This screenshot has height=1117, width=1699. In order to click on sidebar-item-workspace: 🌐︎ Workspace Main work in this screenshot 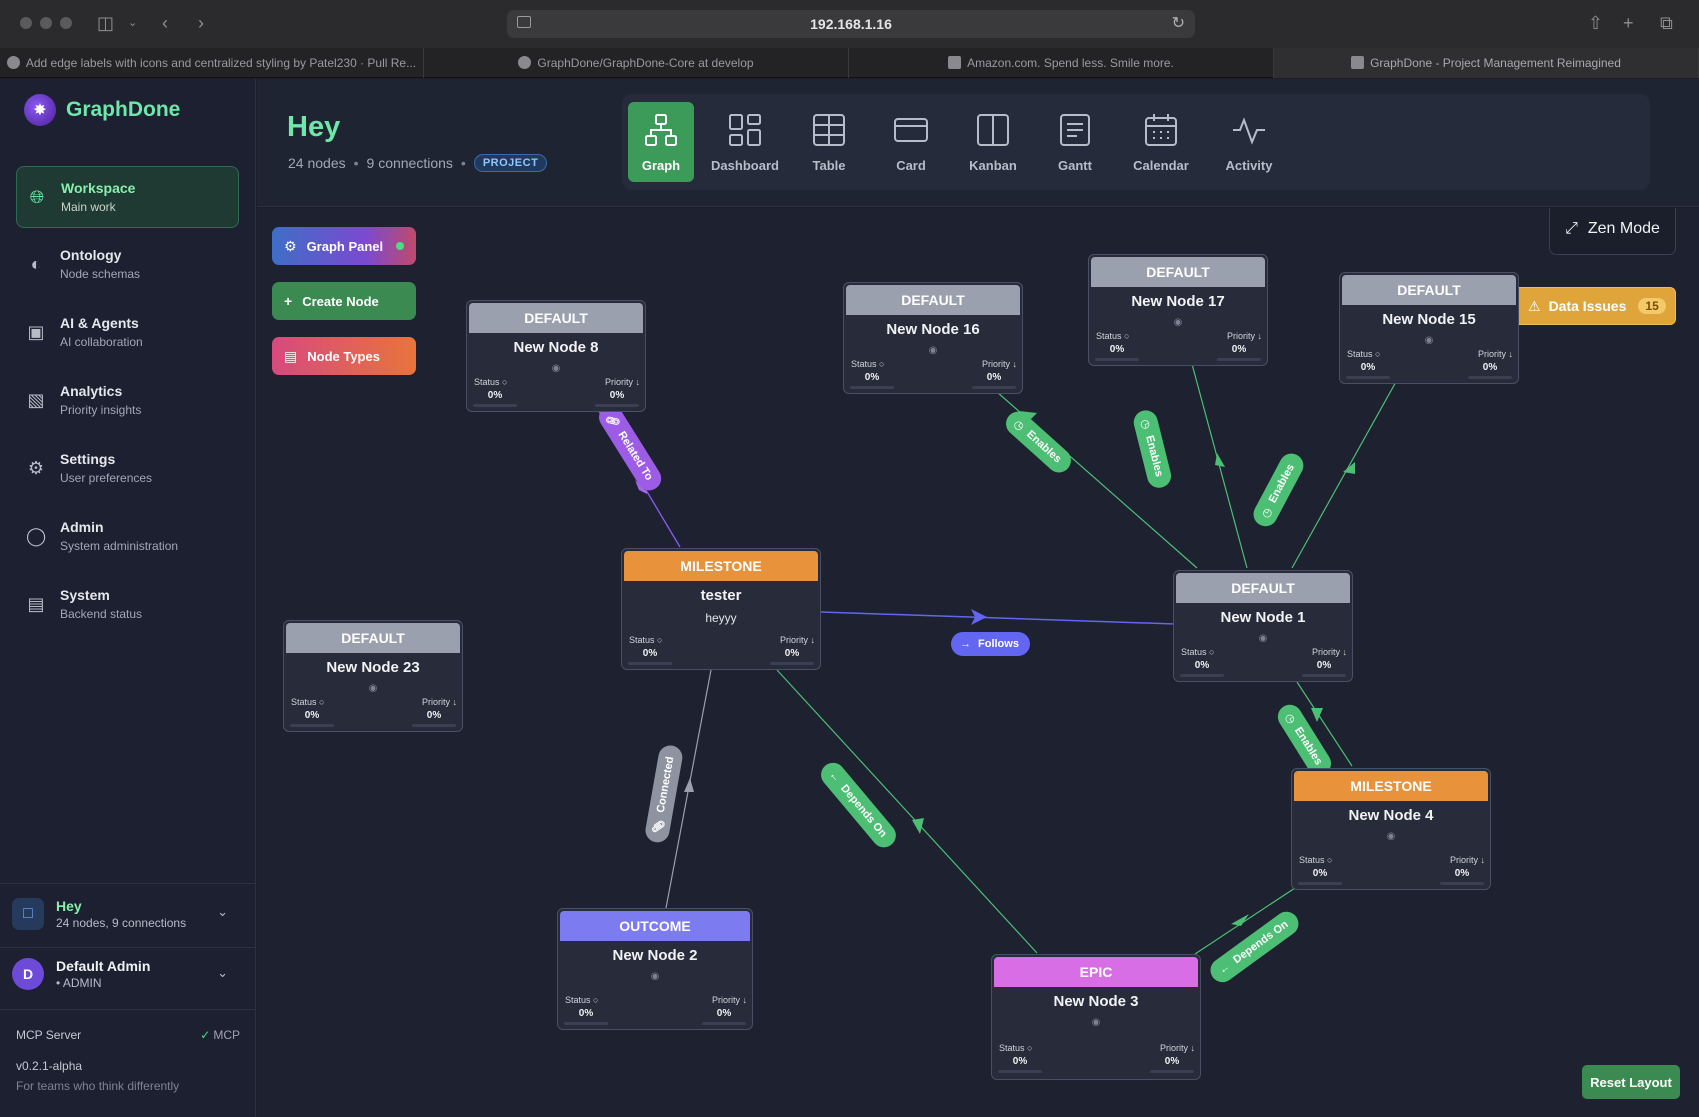, I will do `click(127, 197)`.